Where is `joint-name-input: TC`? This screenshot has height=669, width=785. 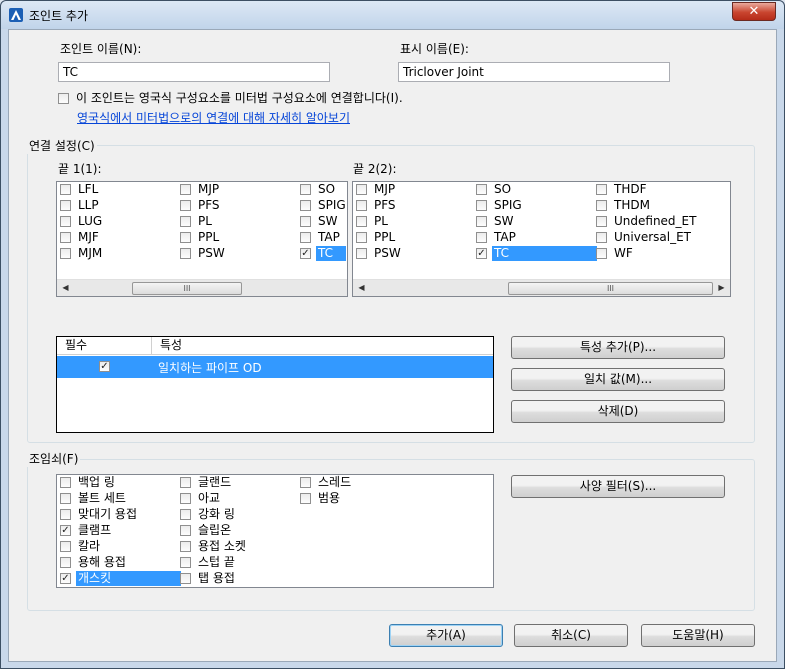
joint-name-input: TC is located at coordinates (194, 72).